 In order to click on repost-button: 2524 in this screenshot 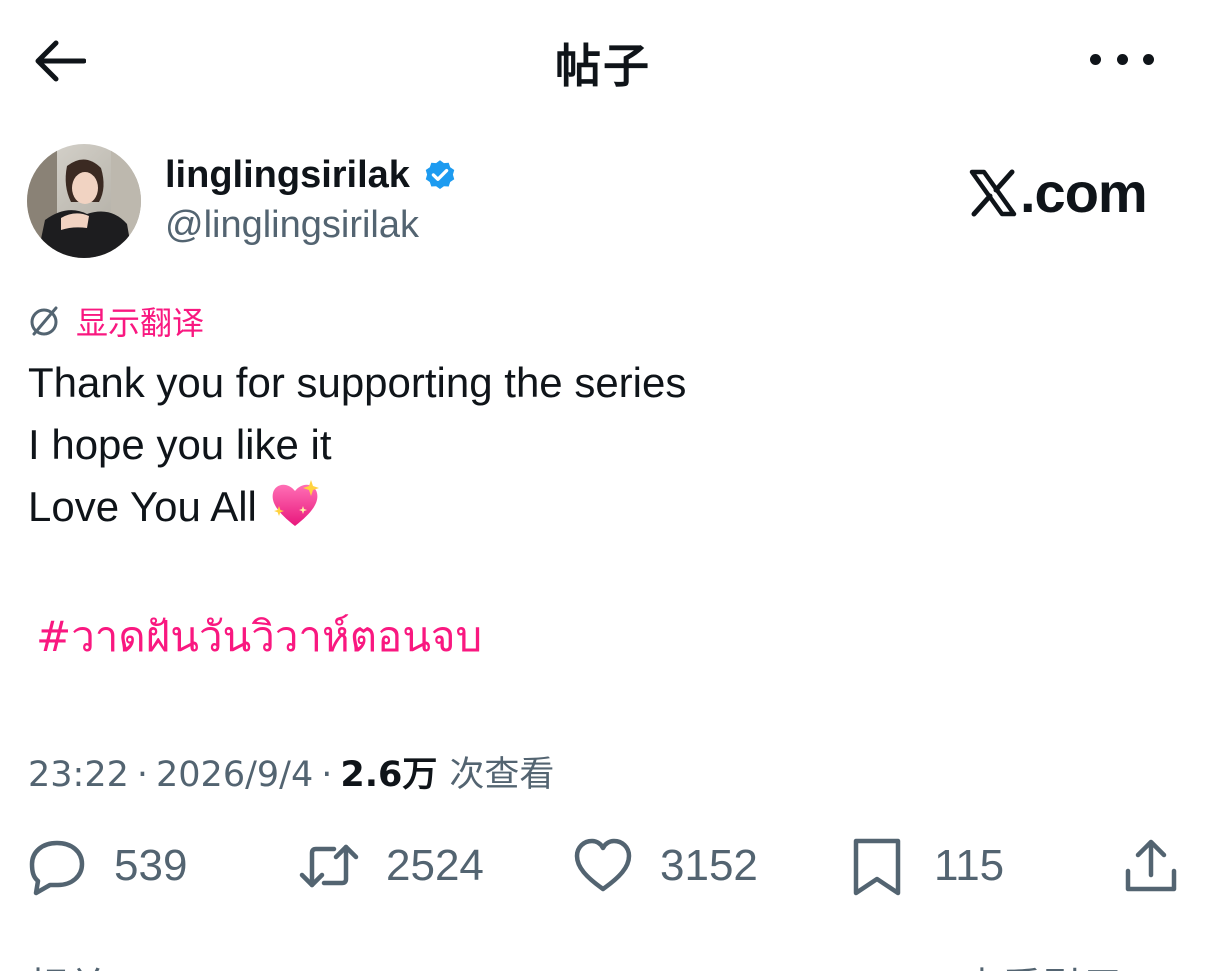, I will do `click(391, 866)`.